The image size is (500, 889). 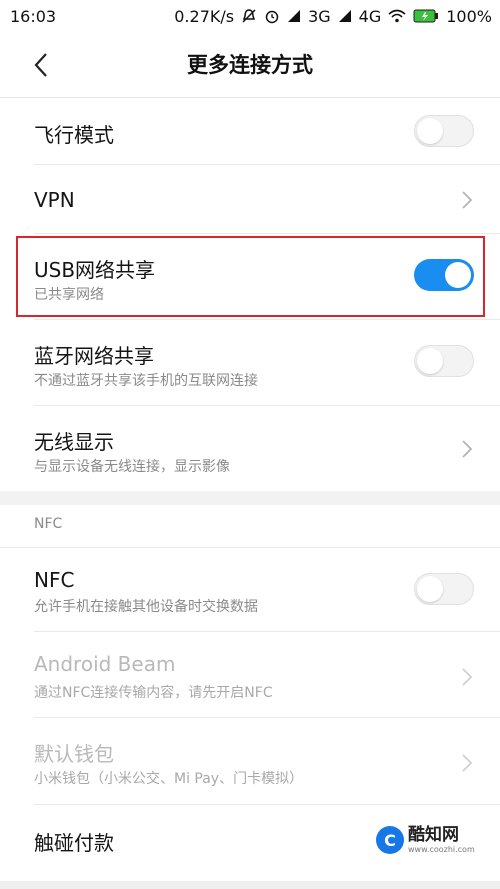 I want to click on app-header: 更多连接方式, so click(x=250, y=65).